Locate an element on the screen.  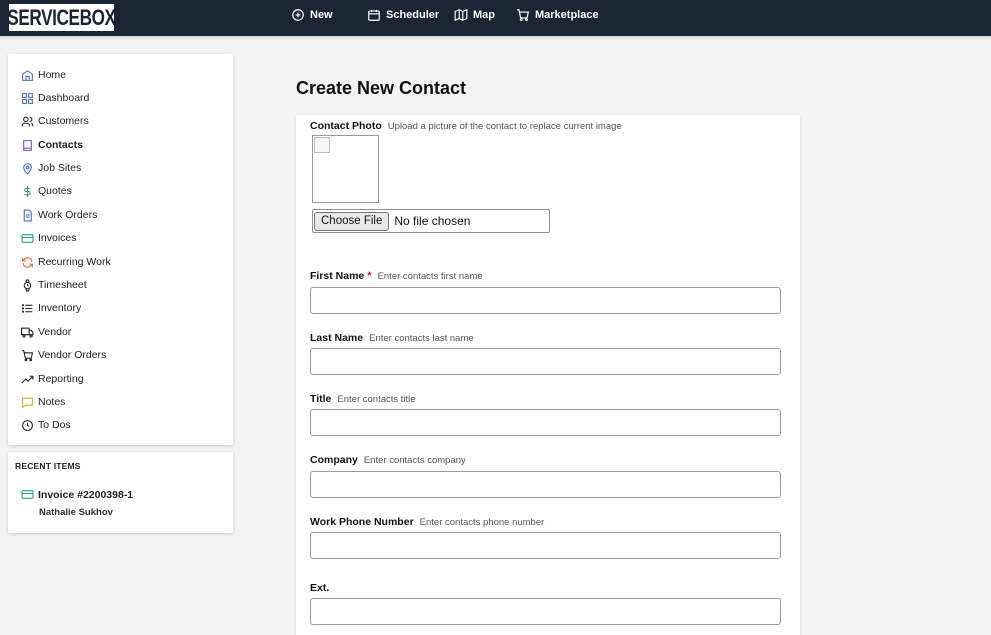
sidebar-item-label: Home is located at coordinates (52, 75).